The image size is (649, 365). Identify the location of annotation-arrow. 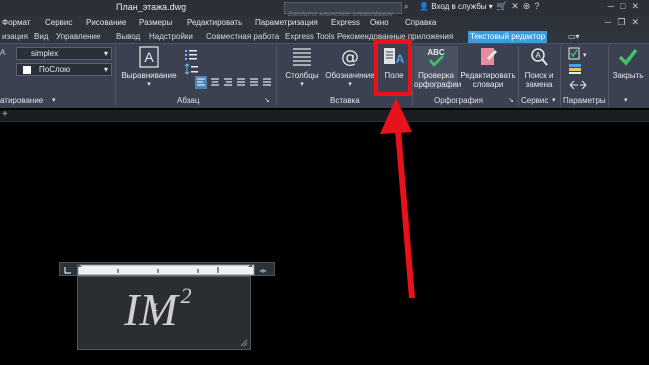
(397, 198).